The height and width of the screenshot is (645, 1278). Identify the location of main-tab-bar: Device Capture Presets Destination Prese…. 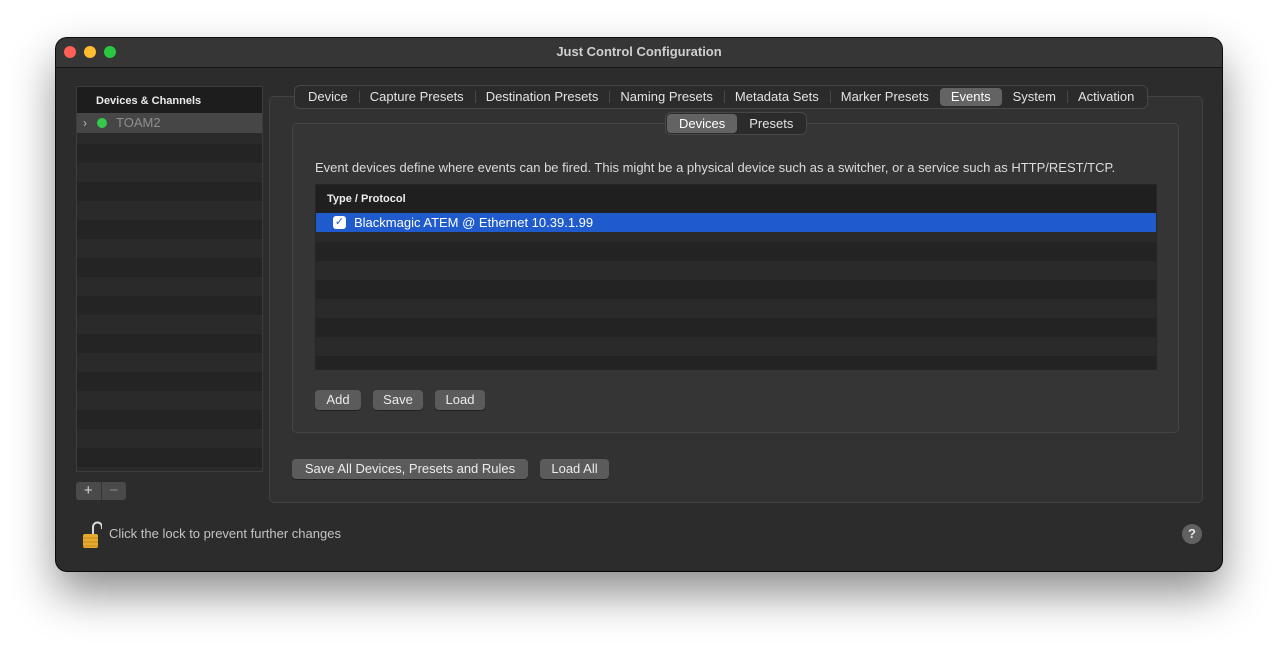
(721, 97).